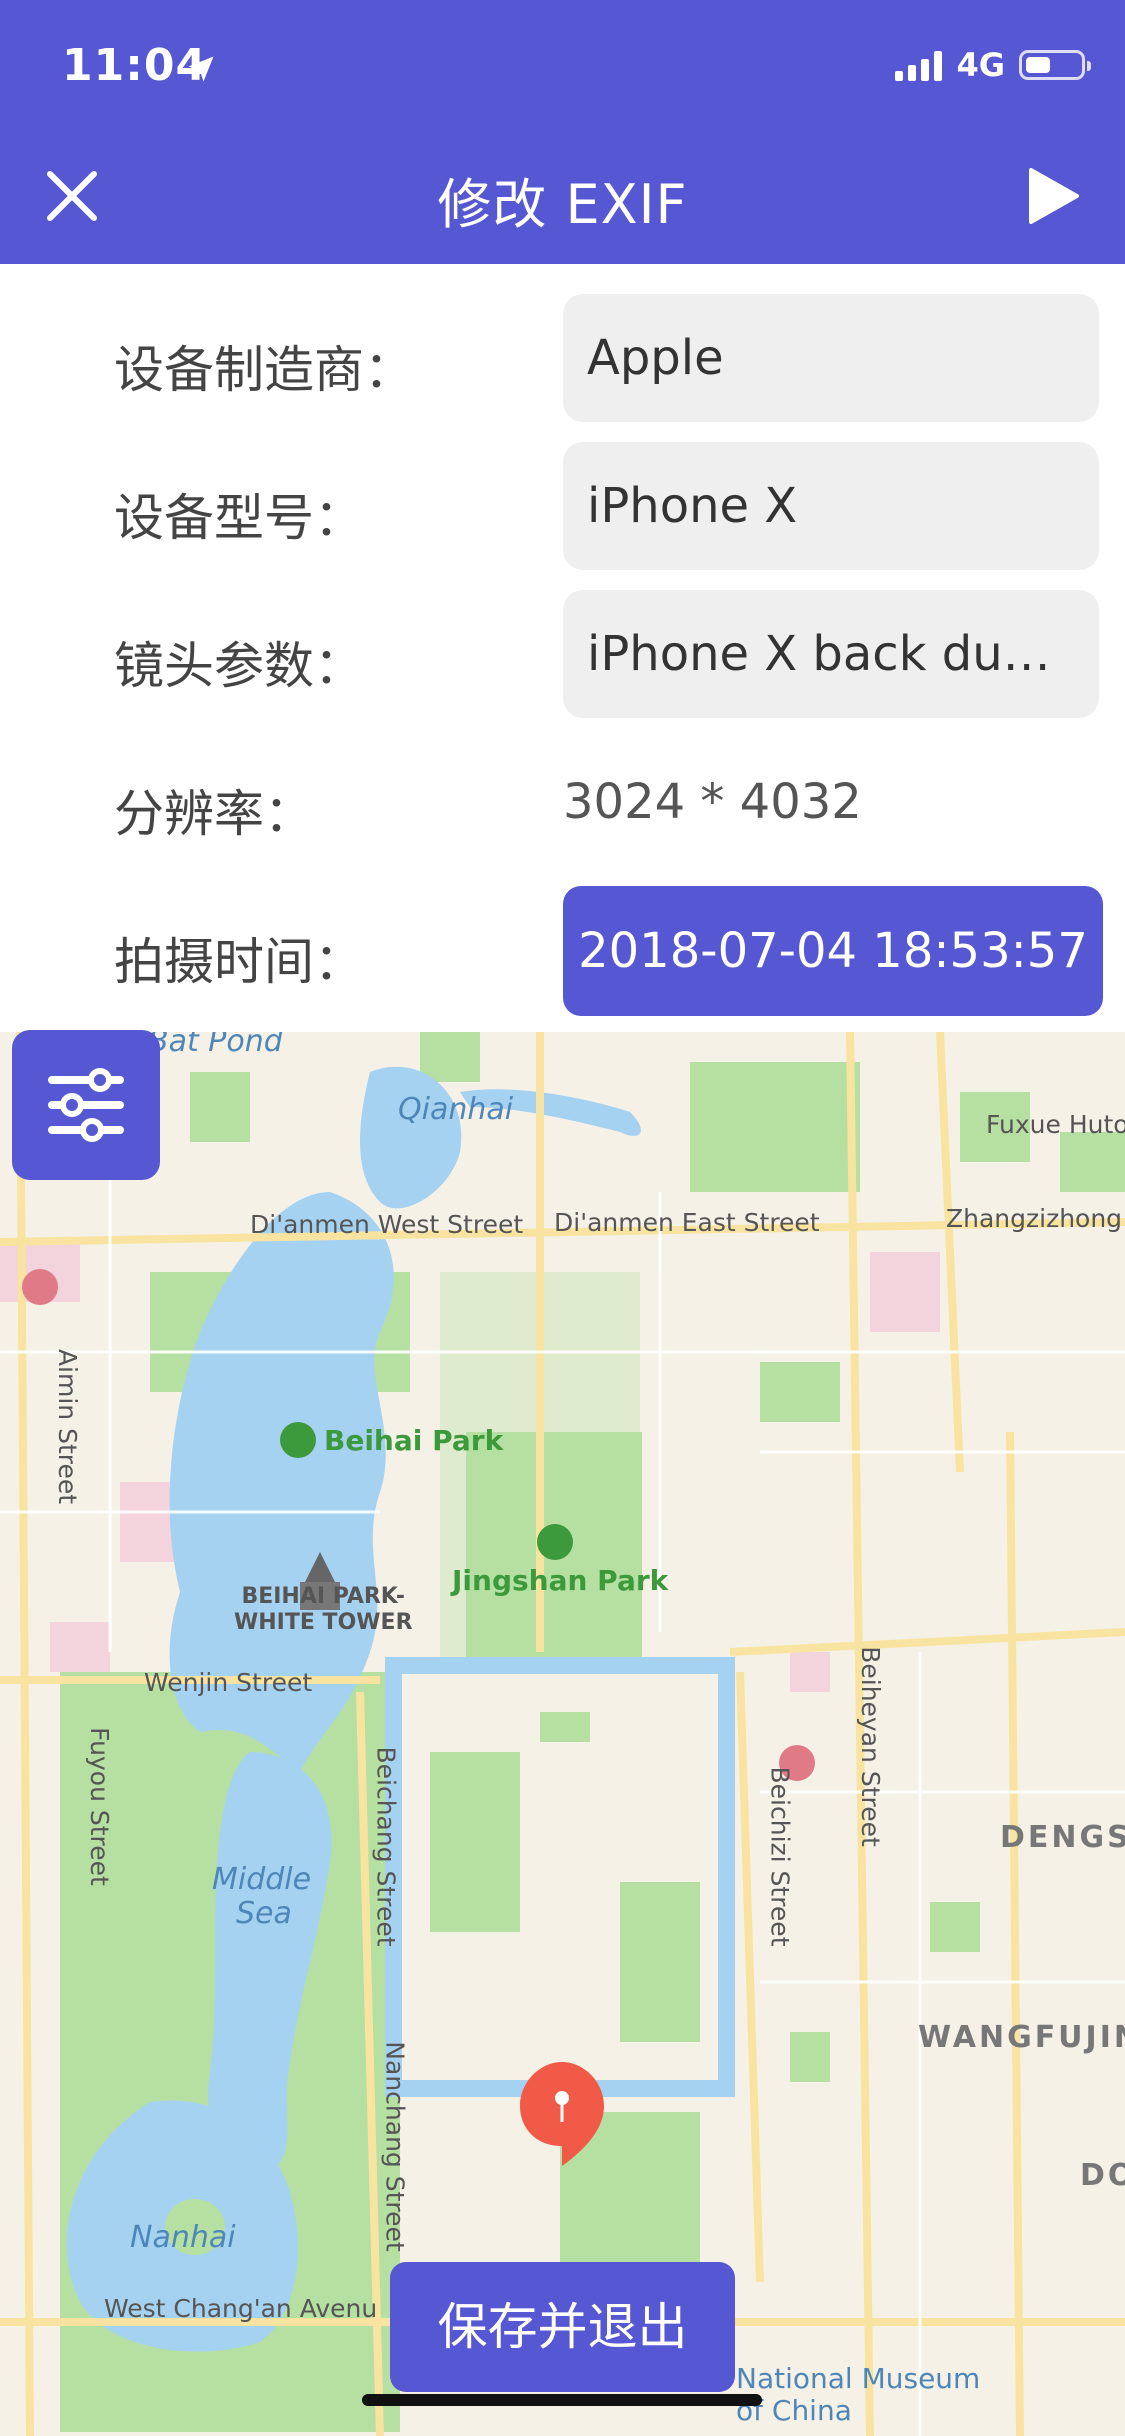 The height and width of the screenshot is (2436, 1125). Describe the element at coordinates (858, 2378) in the screenshot. I see `map-label-museum-1: National Museum` at that location.